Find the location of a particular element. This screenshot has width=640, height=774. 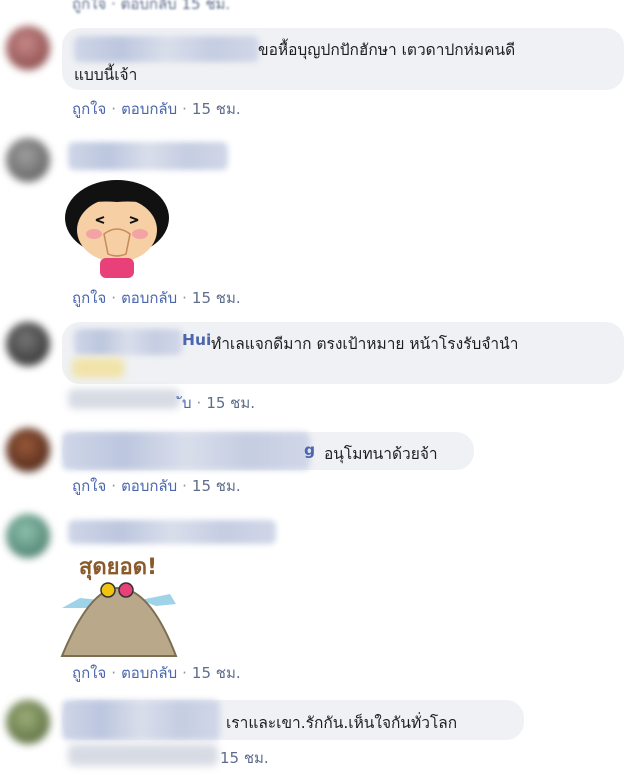

comment-text: ขอหื้อบุญปกปักฮักษา เตวดาปกห่มคนดี is located at coordinates (387, 50).